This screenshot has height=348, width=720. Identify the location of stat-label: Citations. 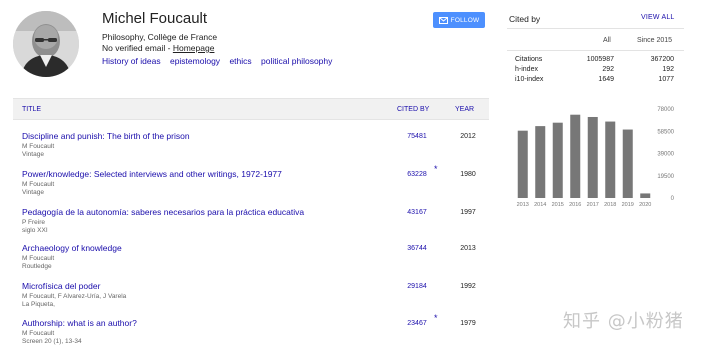
(529, 59).